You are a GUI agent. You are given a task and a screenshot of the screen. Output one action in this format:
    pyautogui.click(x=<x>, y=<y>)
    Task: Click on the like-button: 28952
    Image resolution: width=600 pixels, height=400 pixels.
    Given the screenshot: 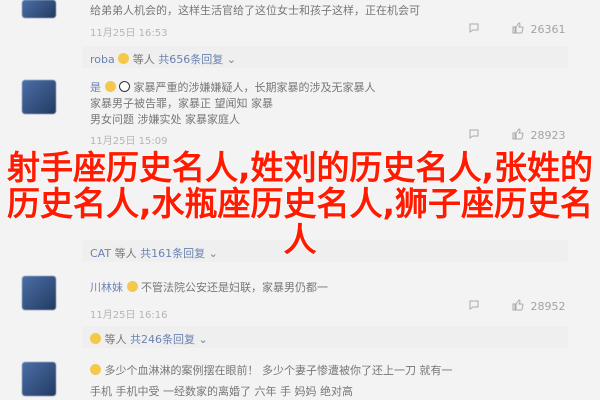 What is the action you would take?
    pyautogui.click(x=539, y=306)
    